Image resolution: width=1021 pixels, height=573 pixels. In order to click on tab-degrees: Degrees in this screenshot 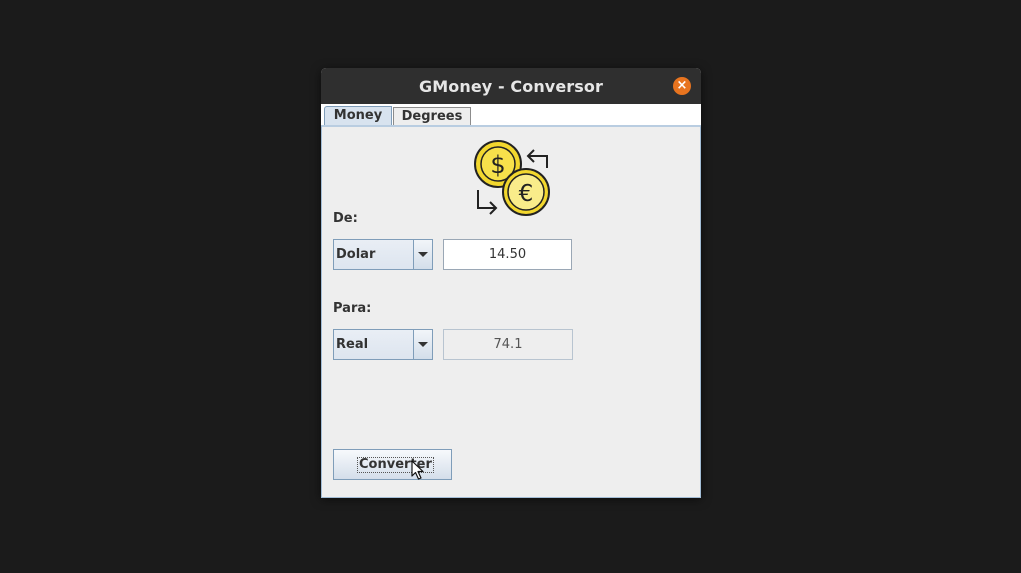, I will do `click(432, 116)`.